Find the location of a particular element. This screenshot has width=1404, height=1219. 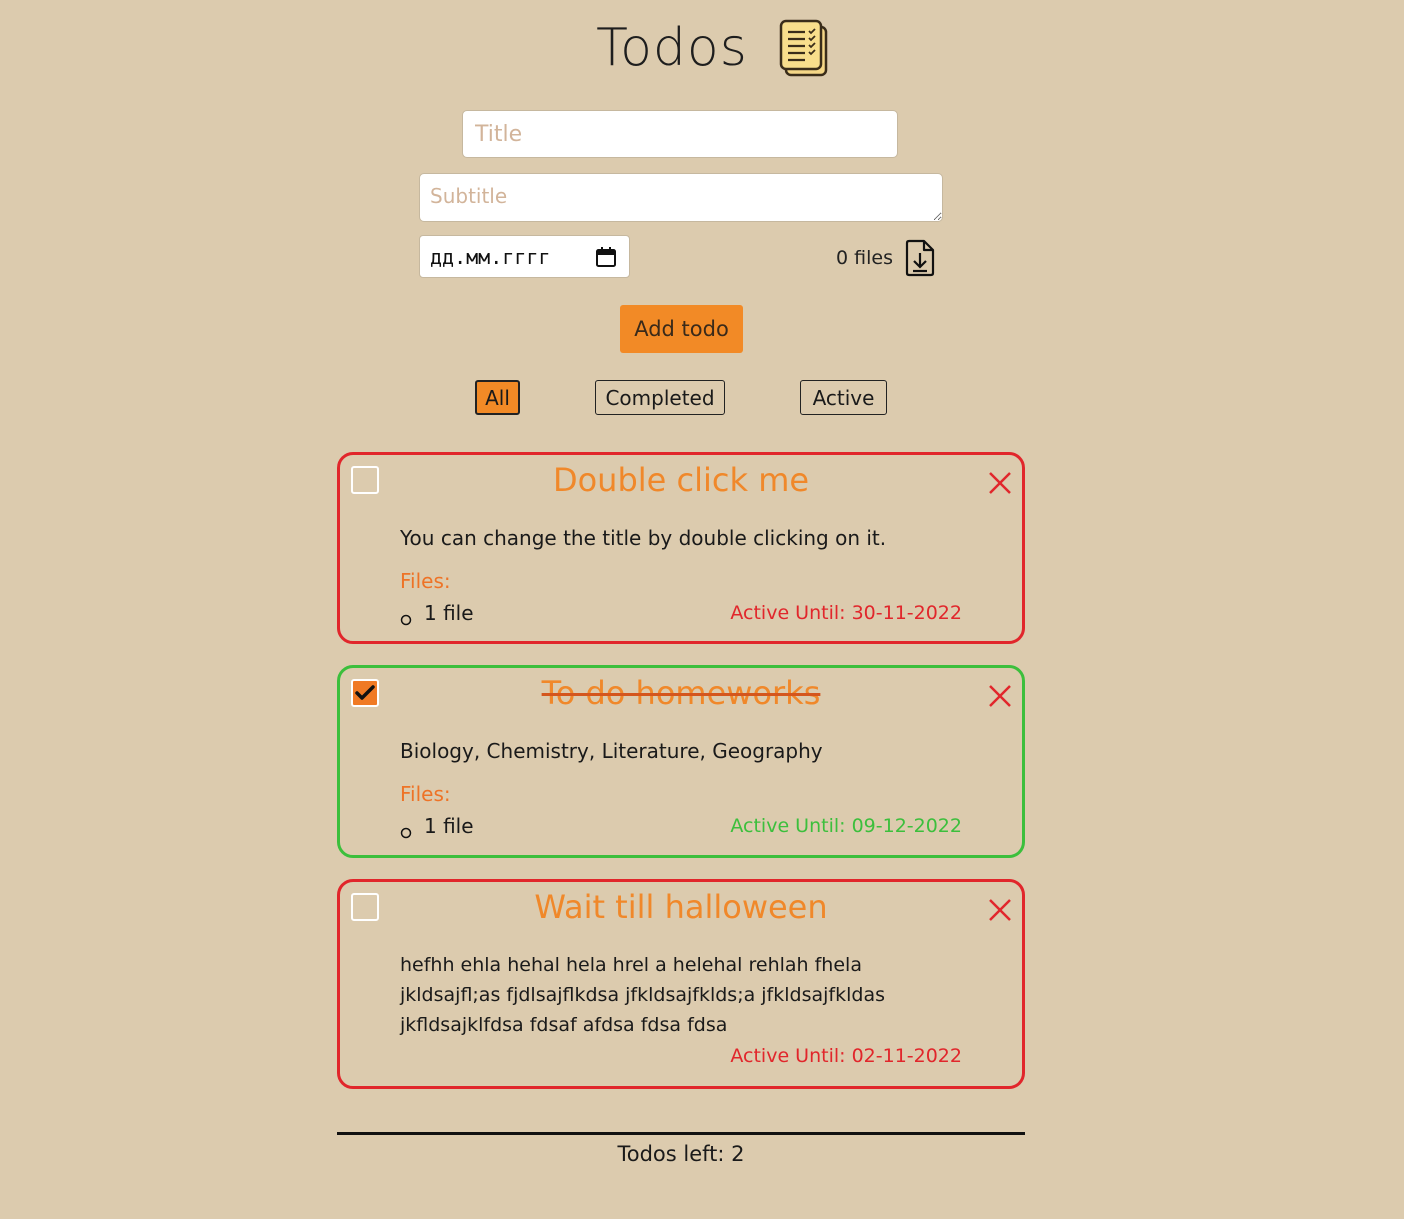

active-until-date: Active Until: 02-11-2022 is located at coordinates (846, 1056).